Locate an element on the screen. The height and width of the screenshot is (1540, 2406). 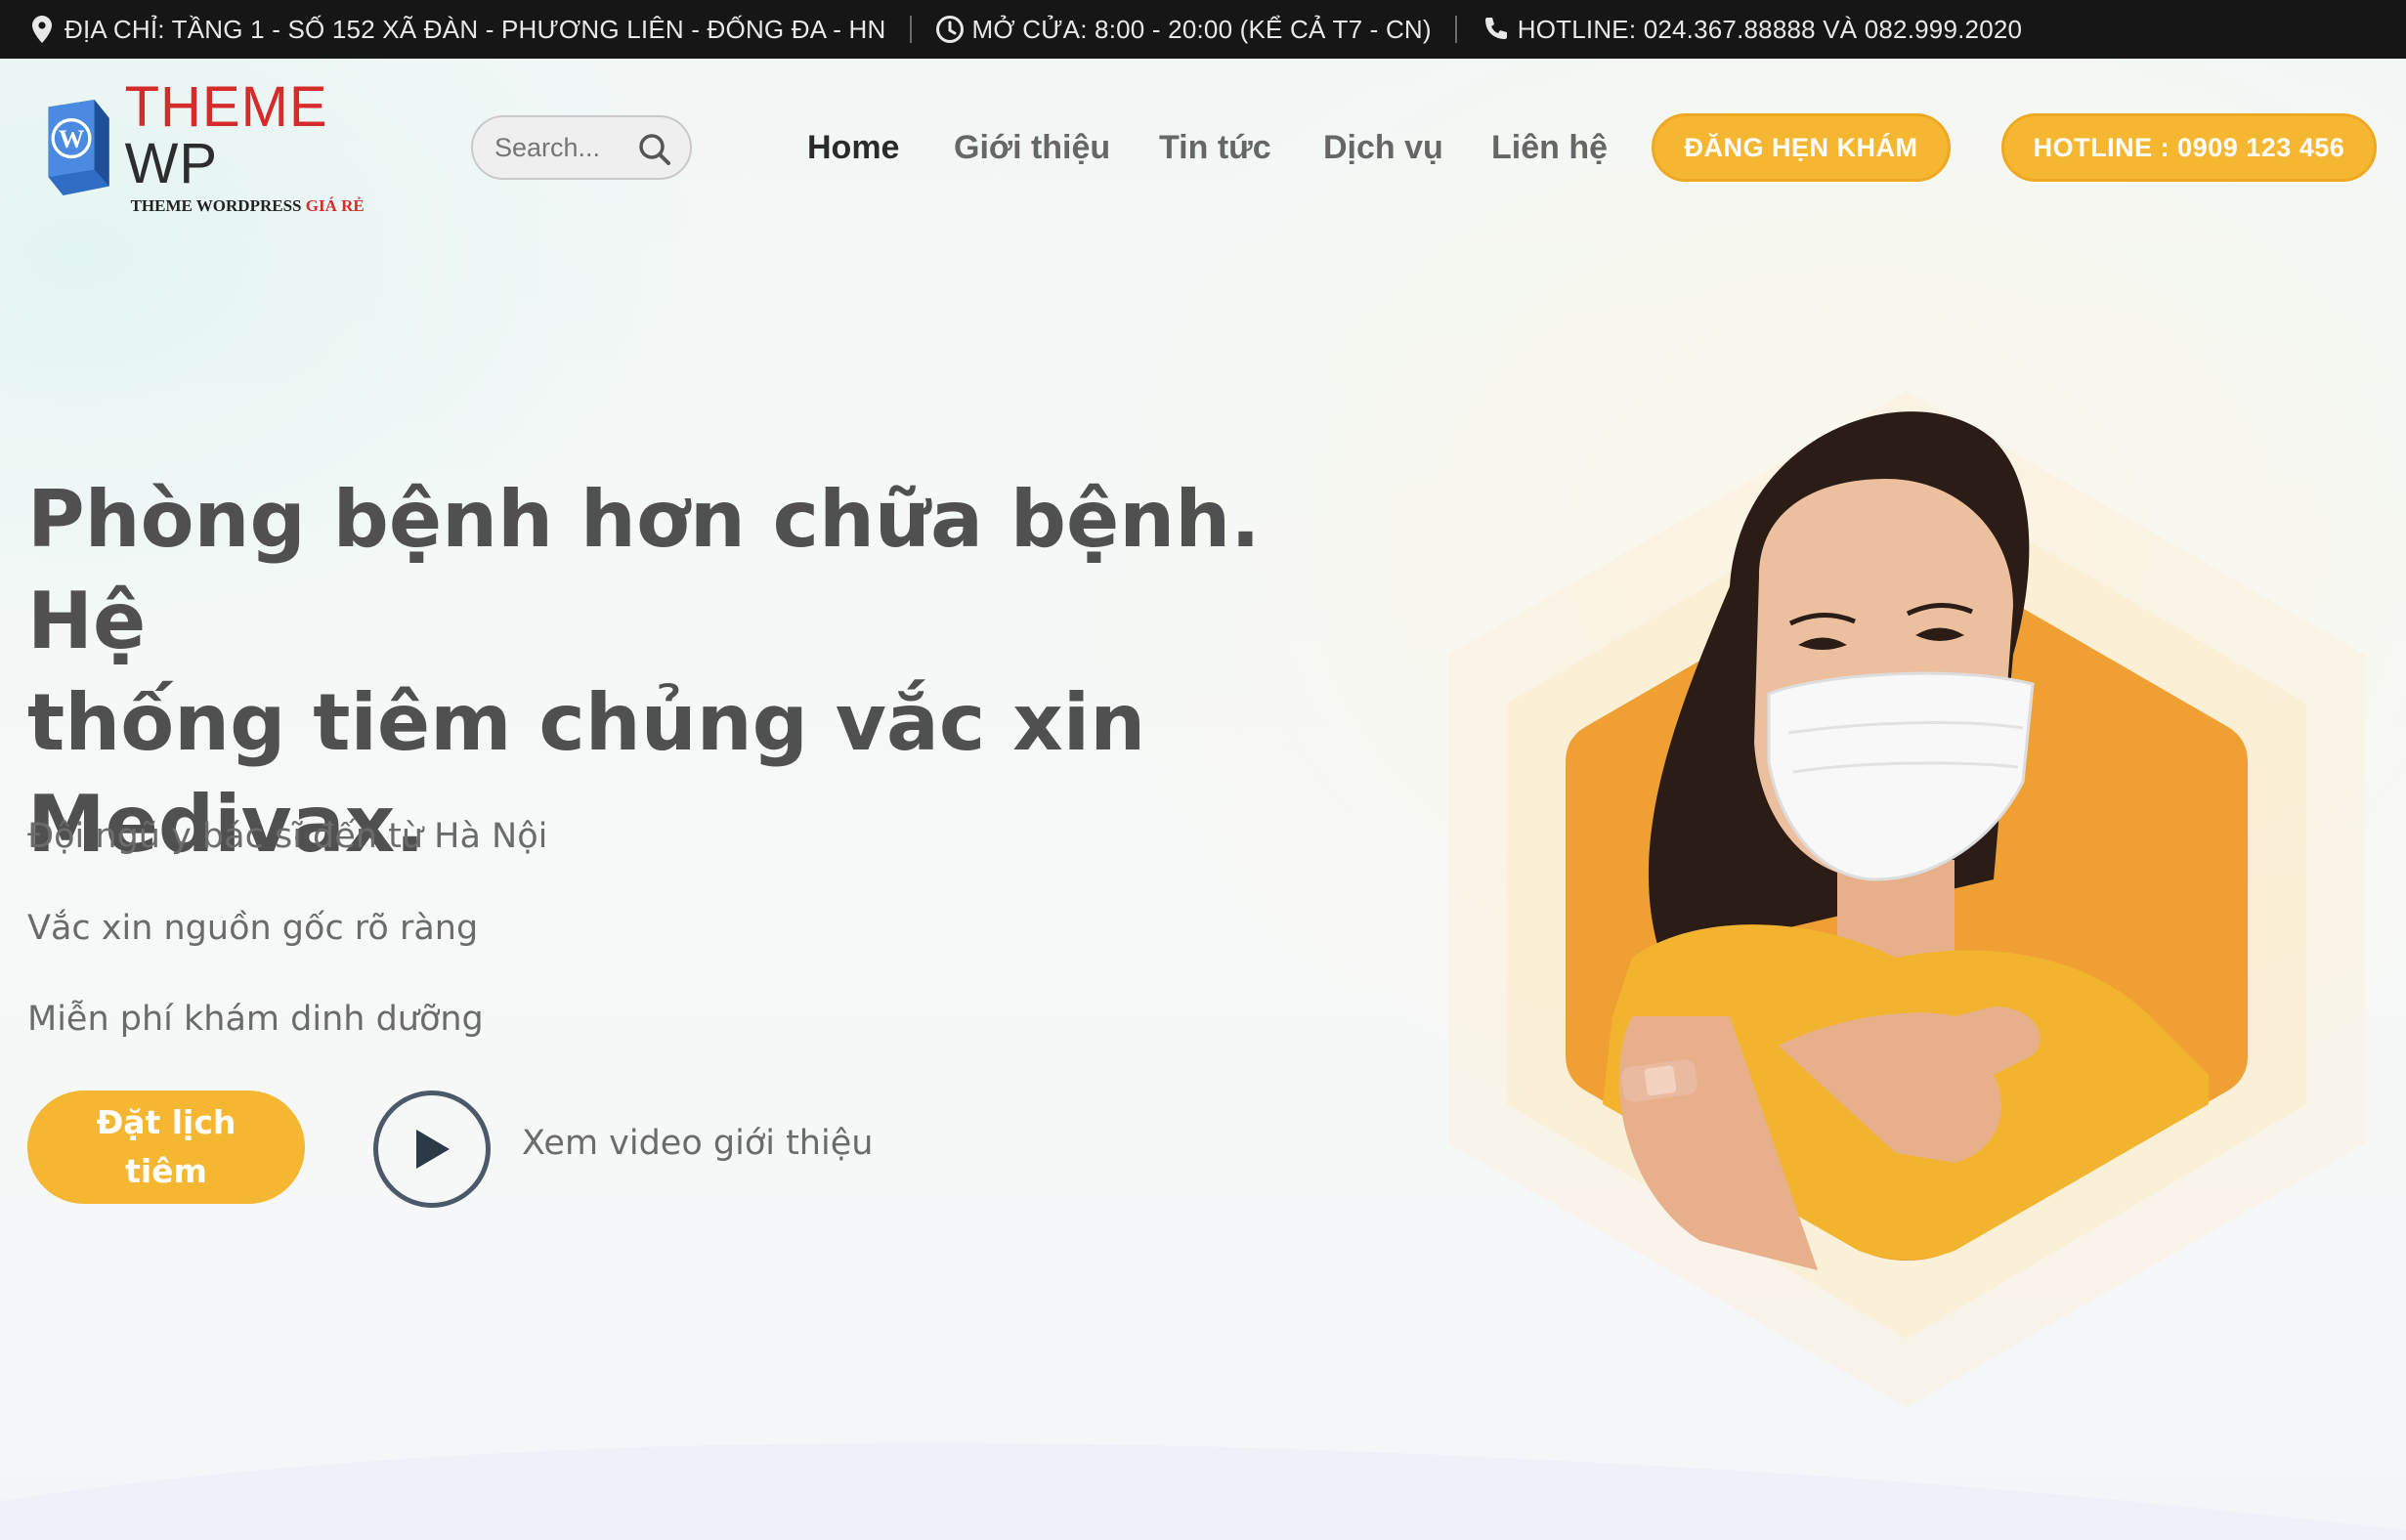
play-icon is located at coordinates (433, 1149).